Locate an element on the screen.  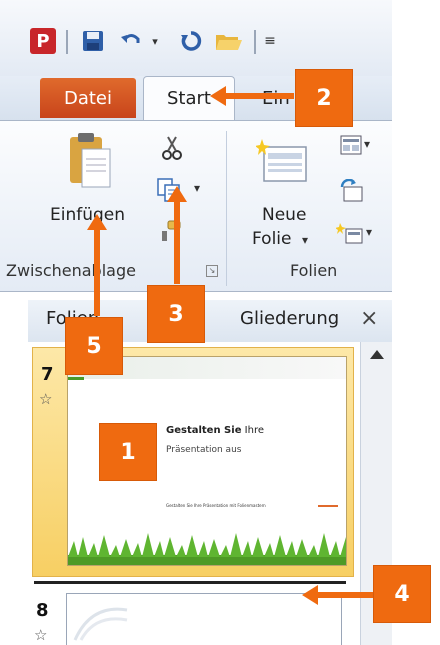
callout-4: 4 is located at coordinates (402, 594).